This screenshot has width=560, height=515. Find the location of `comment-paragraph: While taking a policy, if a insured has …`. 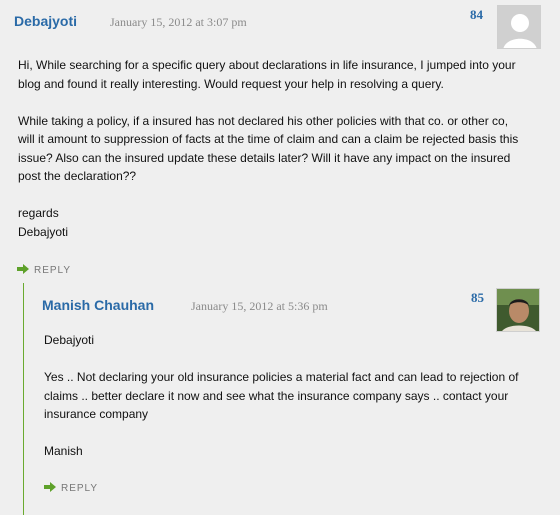

comment-paragraph: While taking a policy, if a insured has … is located at coordinates (268, 148).